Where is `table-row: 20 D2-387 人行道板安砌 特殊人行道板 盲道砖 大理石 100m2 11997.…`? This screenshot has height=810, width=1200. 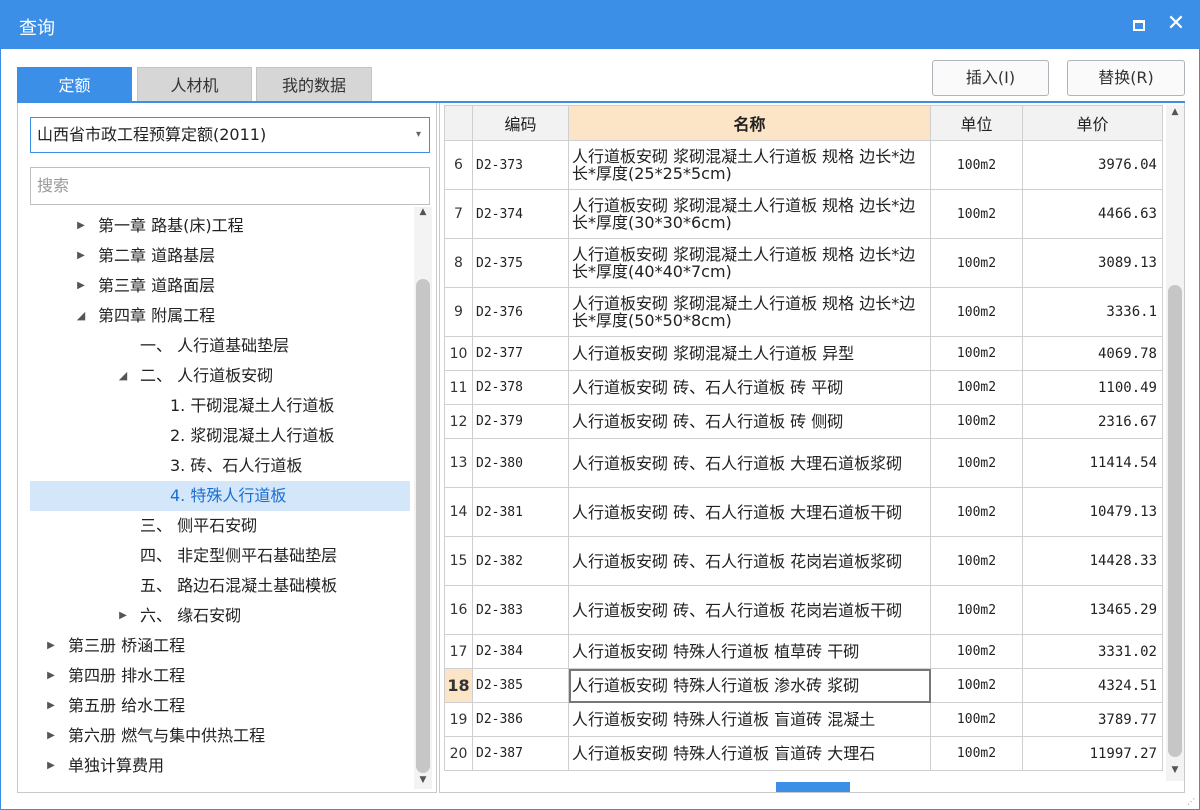
table-row: 20 D2-387 人行道板安砌 特殊人行道板 盲道砖 大理石 100m2 11997.… is located at coordinates (803, 753).